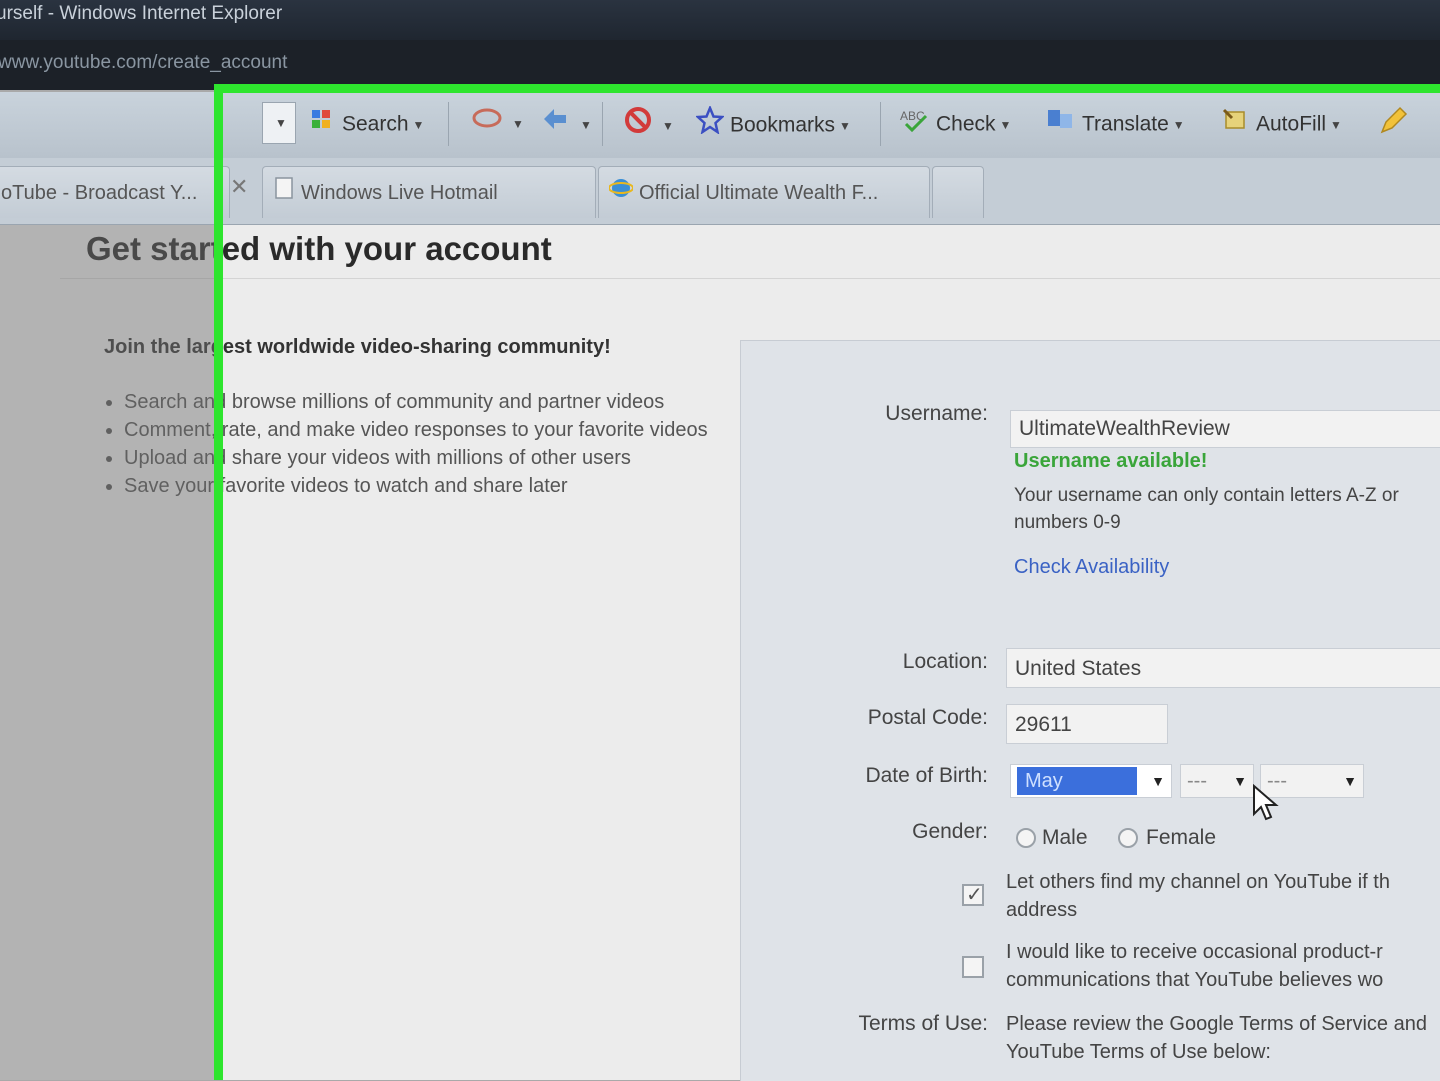 This screenshot has height=1081, width=1440. I want to click on pagerank-icon, so click(487, 124).